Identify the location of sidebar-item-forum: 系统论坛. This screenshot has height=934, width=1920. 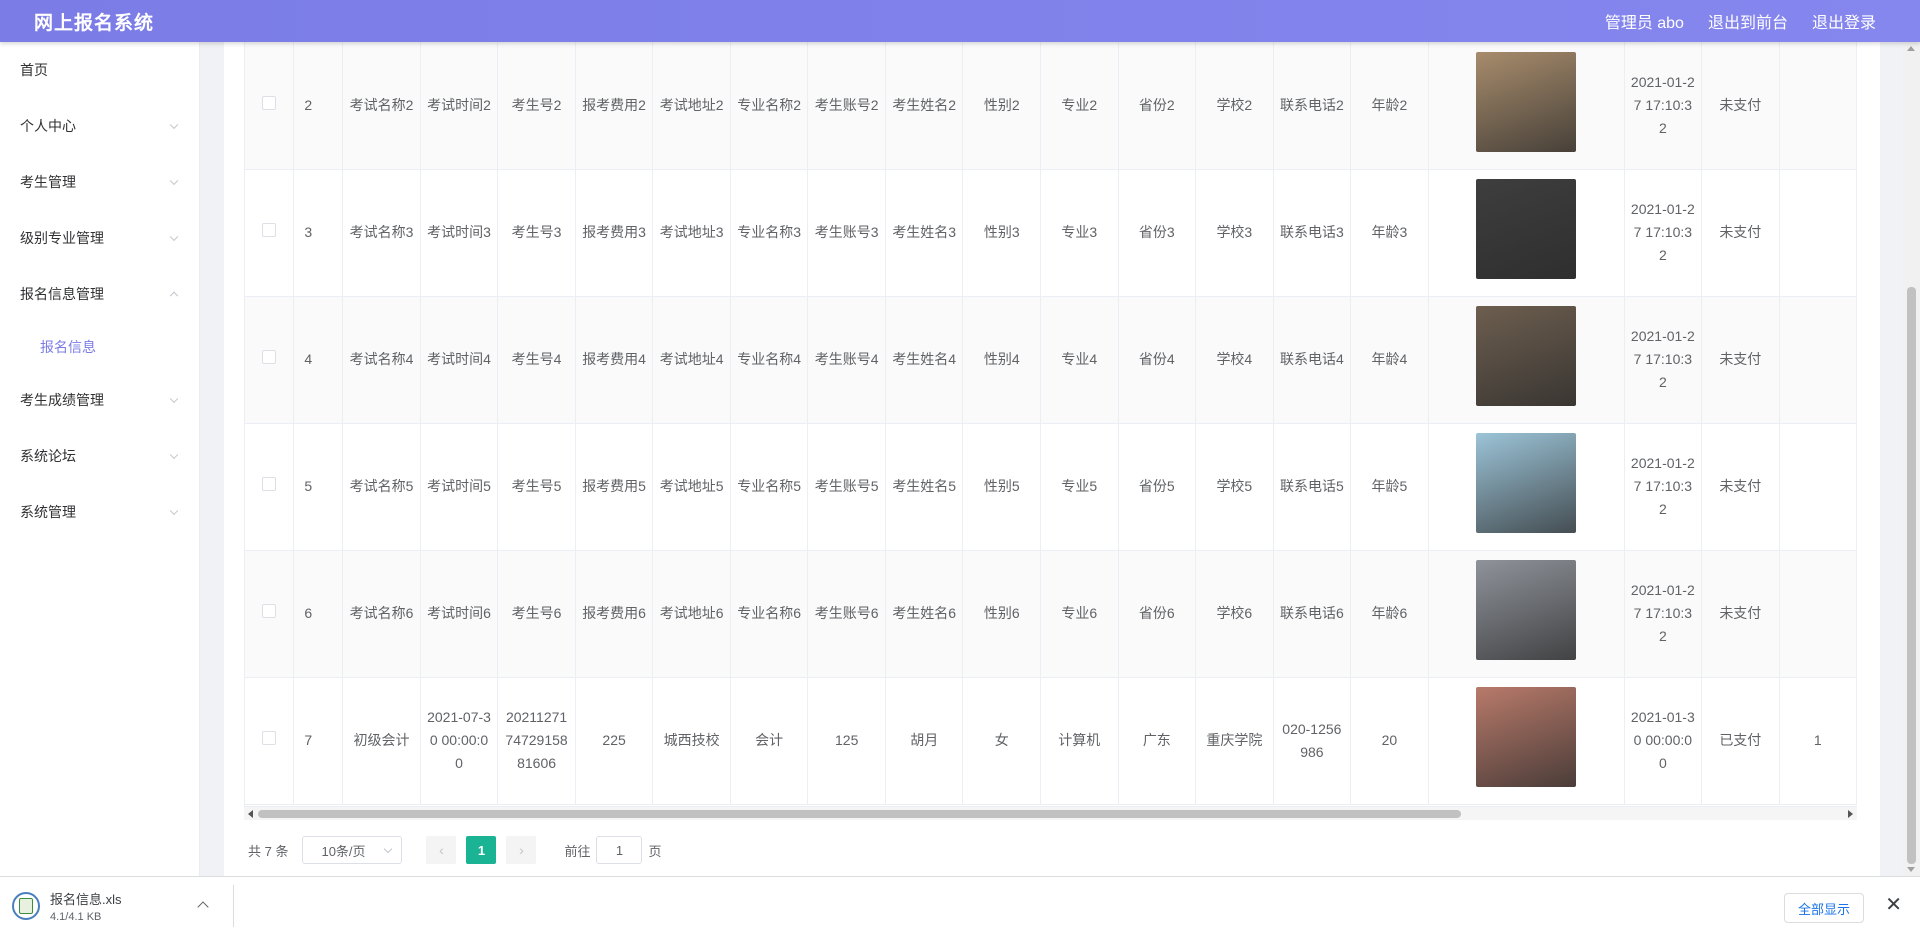
(99, 456).